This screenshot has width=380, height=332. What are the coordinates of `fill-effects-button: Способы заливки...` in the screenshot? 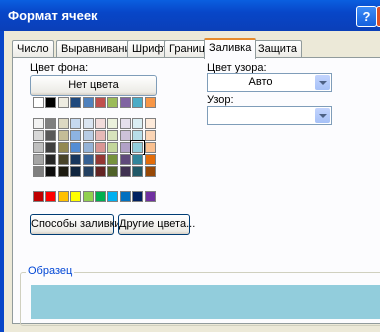 It's located at (80, 224).